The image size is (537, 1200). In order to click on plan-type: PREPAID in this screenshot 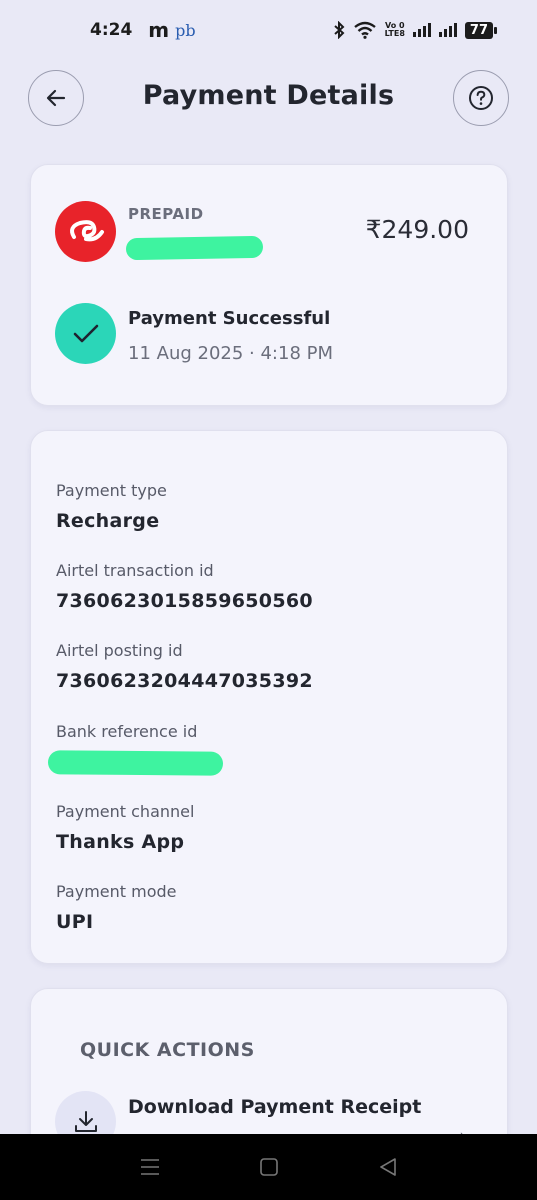, I will do `click(166, 214)`.